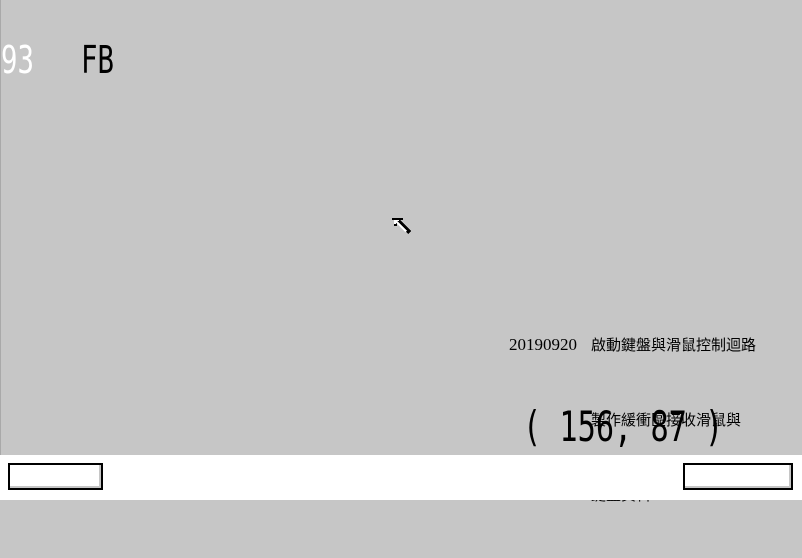 The height and width of the screenshot is (558, 802). I want to click on previous-key-code: 93, so click(17, 60).